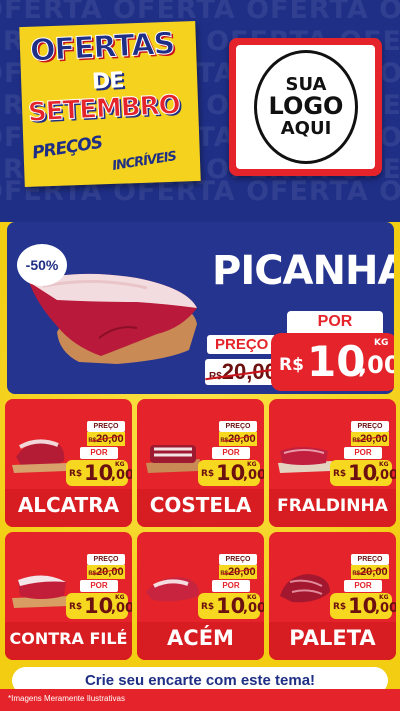  What do you see at coordinates (68, 505) in the screenshot?
I see `product-name: ALCATRA` at bounding box center [68, 505].